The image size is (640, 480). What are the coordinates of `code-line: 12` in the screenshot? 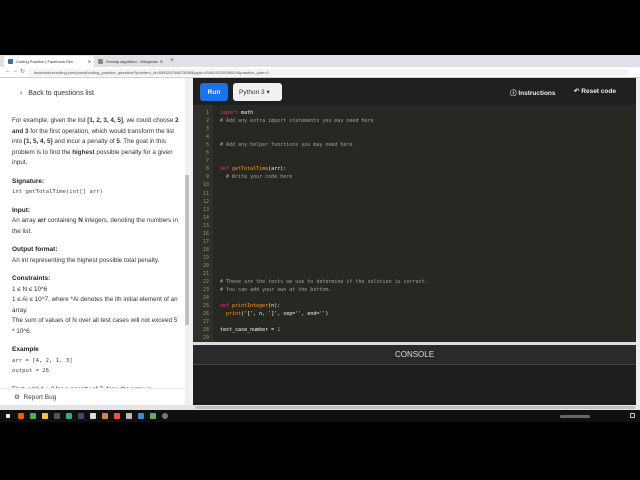 It's located at (414, 202).